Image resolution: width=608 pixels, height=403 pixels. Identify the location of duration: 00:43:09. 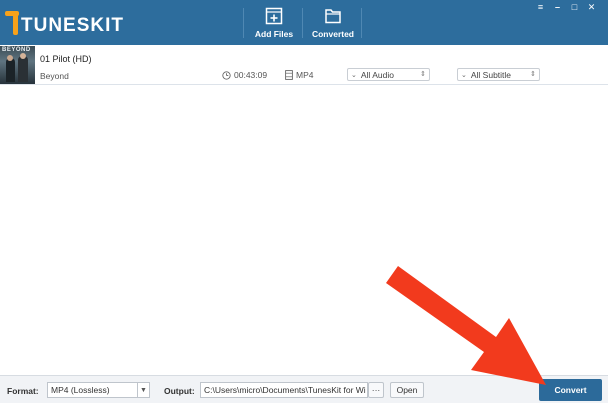
(244, 75).